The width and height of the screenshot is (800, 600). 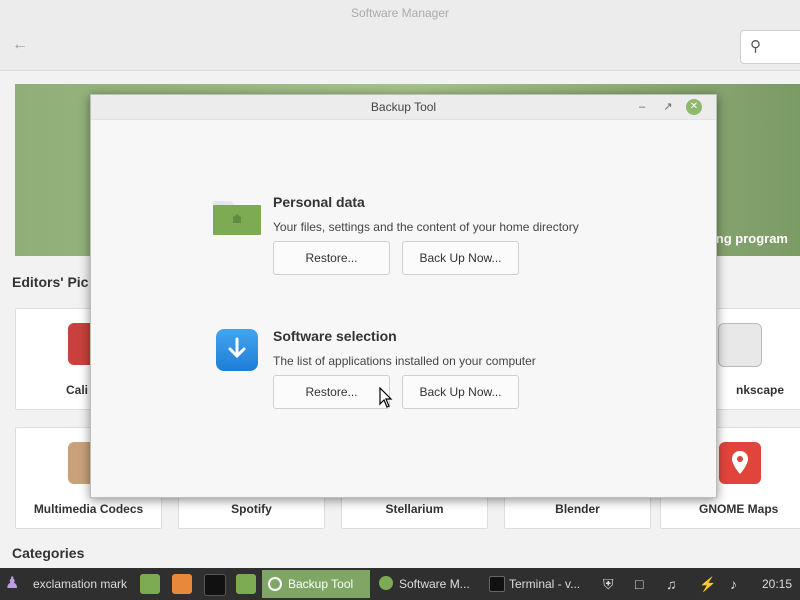 What do you see at coordinates (400, 13) in the screenshot?
I see `software-manager-titlebar: Software Manager` at bounding box center [400, 13].